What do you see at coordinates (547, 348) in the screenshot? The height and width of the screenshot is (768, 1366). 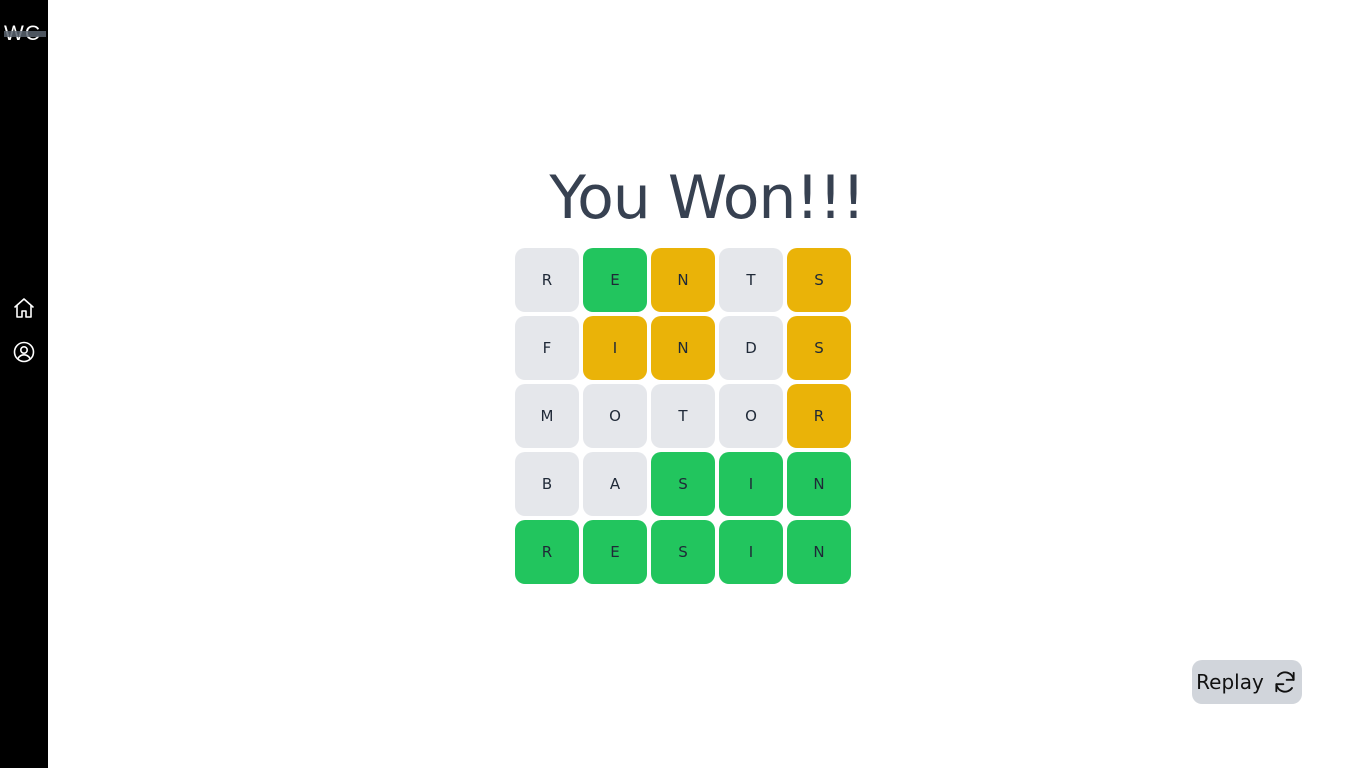 I see `letter-tile: F` at bounding box center [547, 348].